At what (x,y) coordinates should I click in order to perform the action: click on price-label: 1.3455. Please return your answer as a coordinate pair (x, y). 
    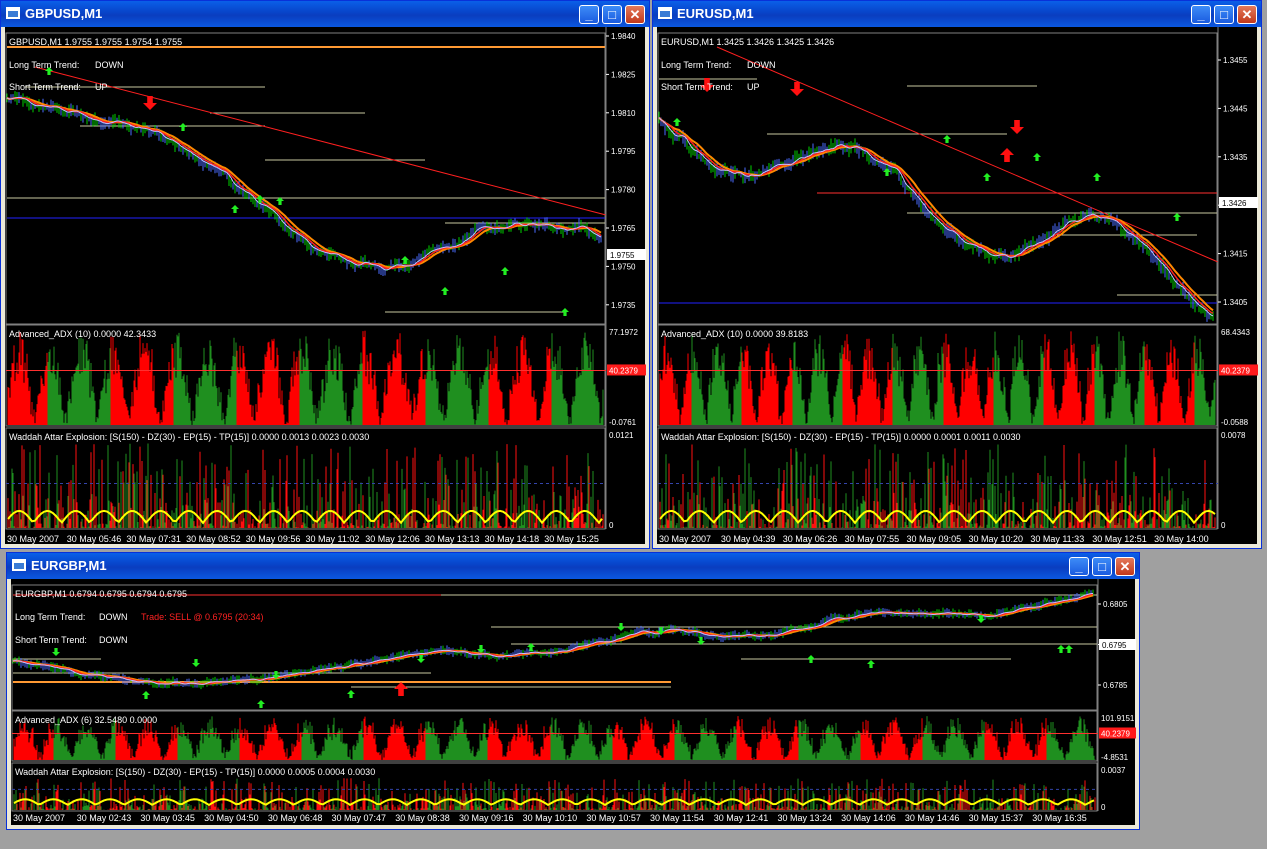
    Looking at the image, I should click on (1235, 60).